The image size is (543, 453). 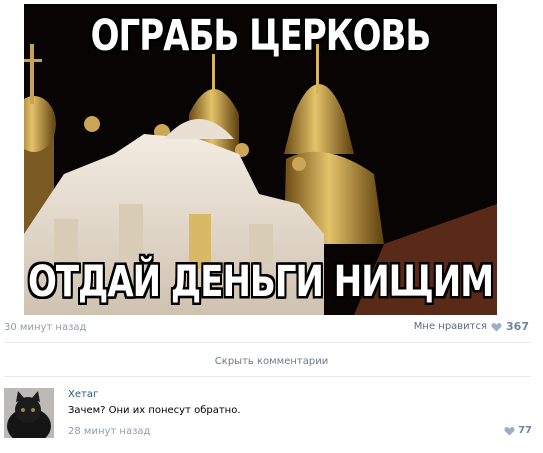 I want to click on comment-time: 28 минут назад, so click(x=109, y=431).